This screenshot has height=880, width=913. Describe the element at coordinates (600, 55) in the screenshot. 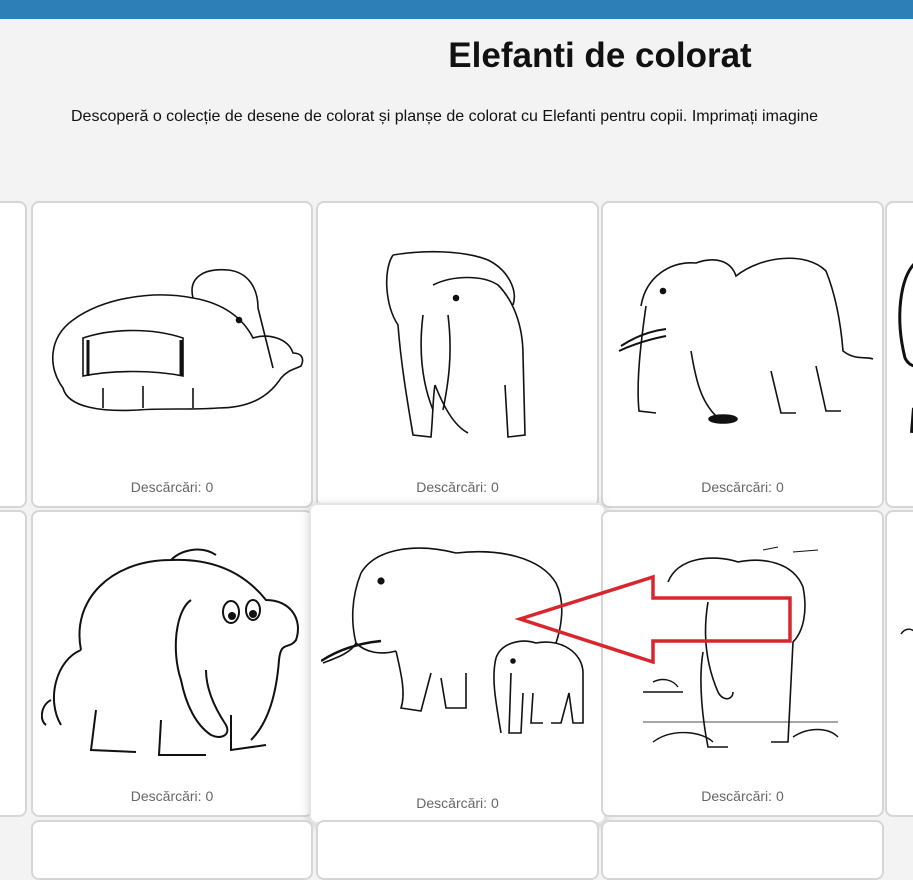

I see `page-title: Elefanti de colorat` at that location.